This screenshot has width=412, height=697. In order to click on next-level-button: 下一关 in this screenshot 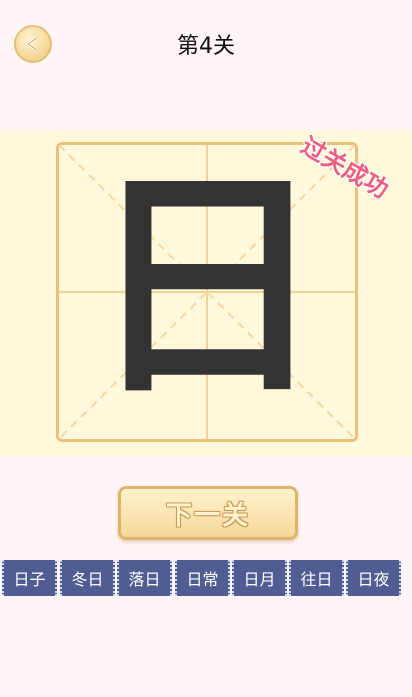, I will do `click(208, 513)`.